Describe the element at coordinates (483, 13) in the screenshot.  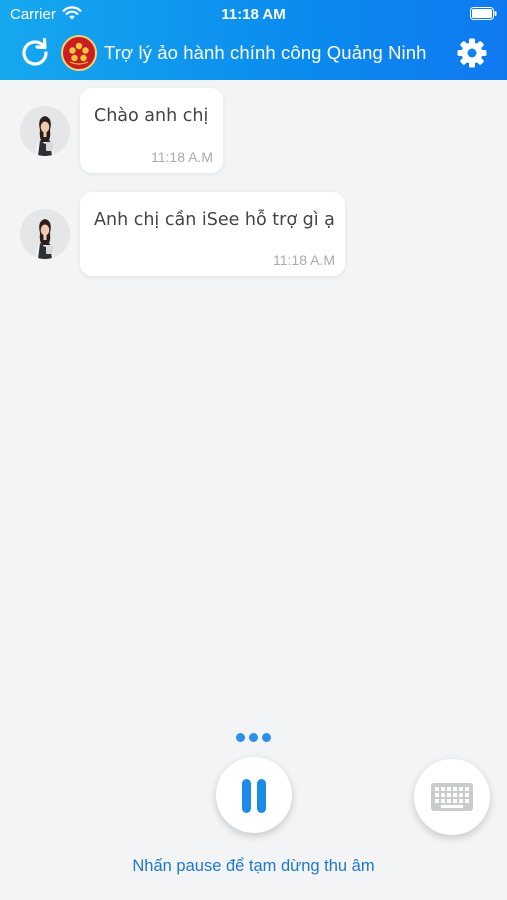
I see `battery-icon` at that location.